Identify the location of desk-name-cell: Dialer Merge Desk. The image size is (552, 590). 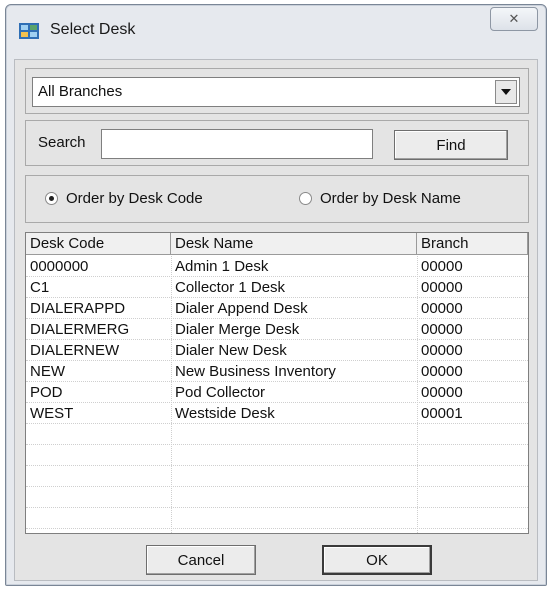
(237, 329).